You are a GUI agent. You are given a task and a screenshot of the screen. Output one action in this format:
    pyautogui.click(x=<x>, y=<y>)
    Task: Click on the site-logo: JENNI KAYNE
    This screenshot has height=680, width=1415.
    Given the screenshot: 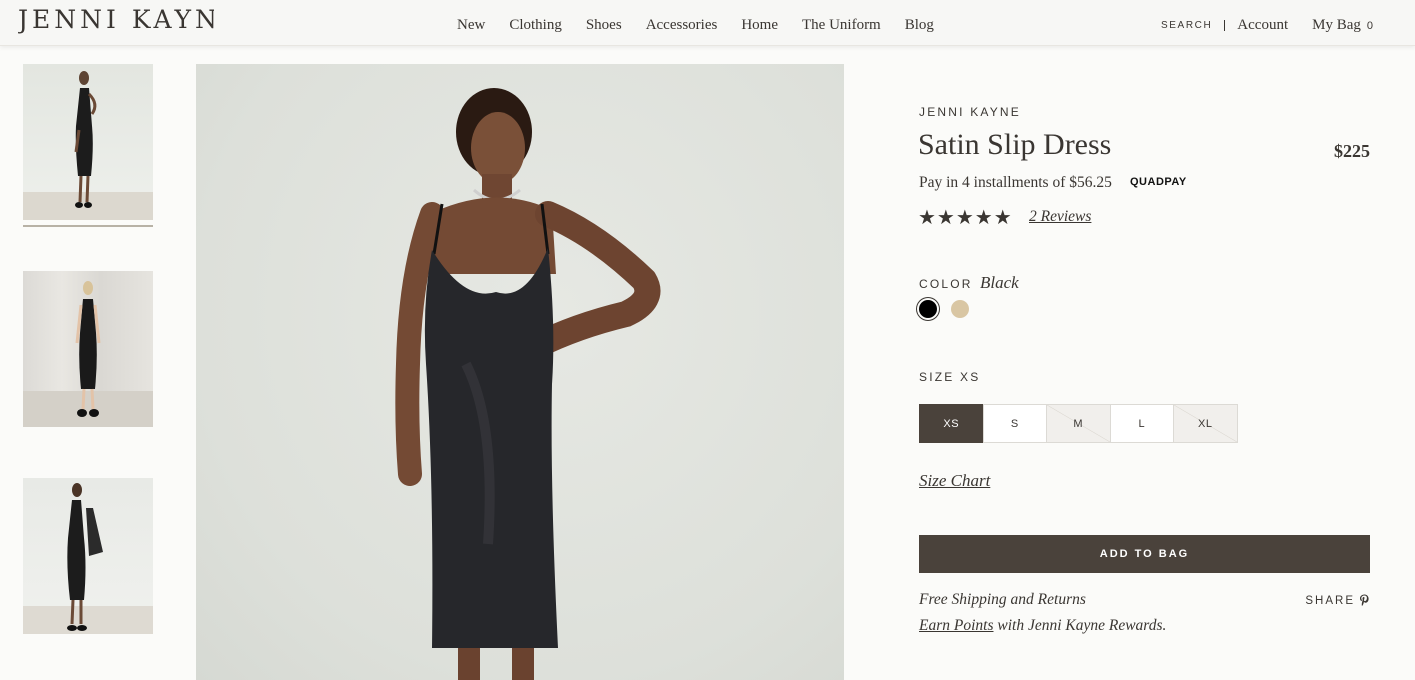 What is the action you would take?
    pyautogui.click(x=127, y=23)
    